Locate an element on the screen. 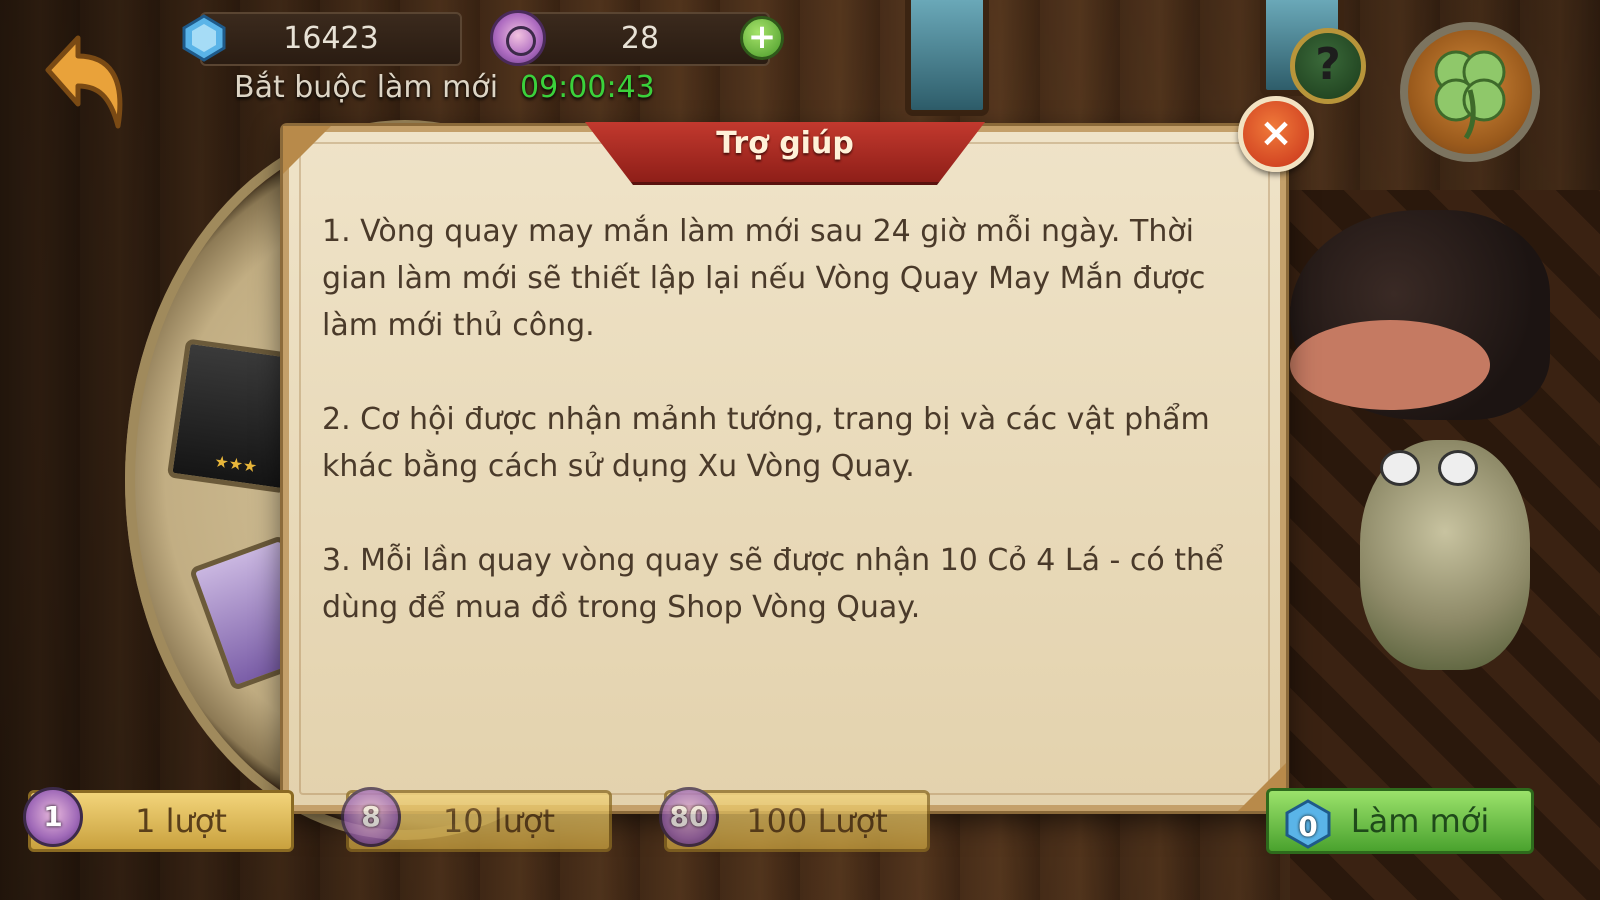 The image size is (1600, 900). add-coins-button: + is located at coordinates (762, 38).